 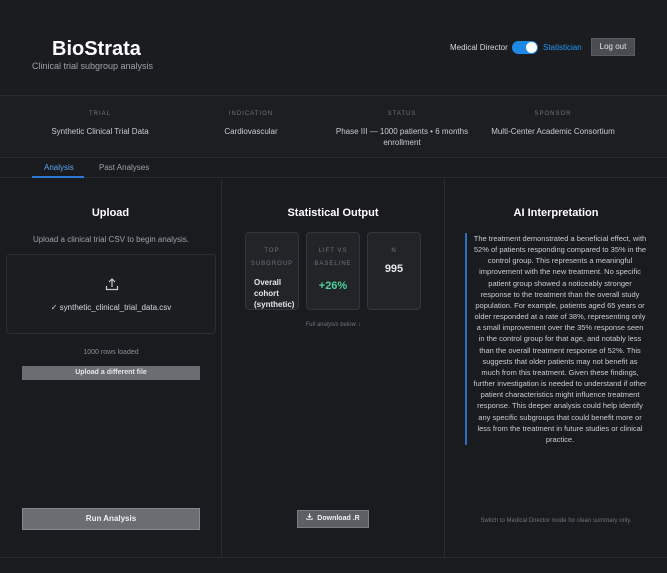 I want to click on download-icon, so click(x=309, y=516).